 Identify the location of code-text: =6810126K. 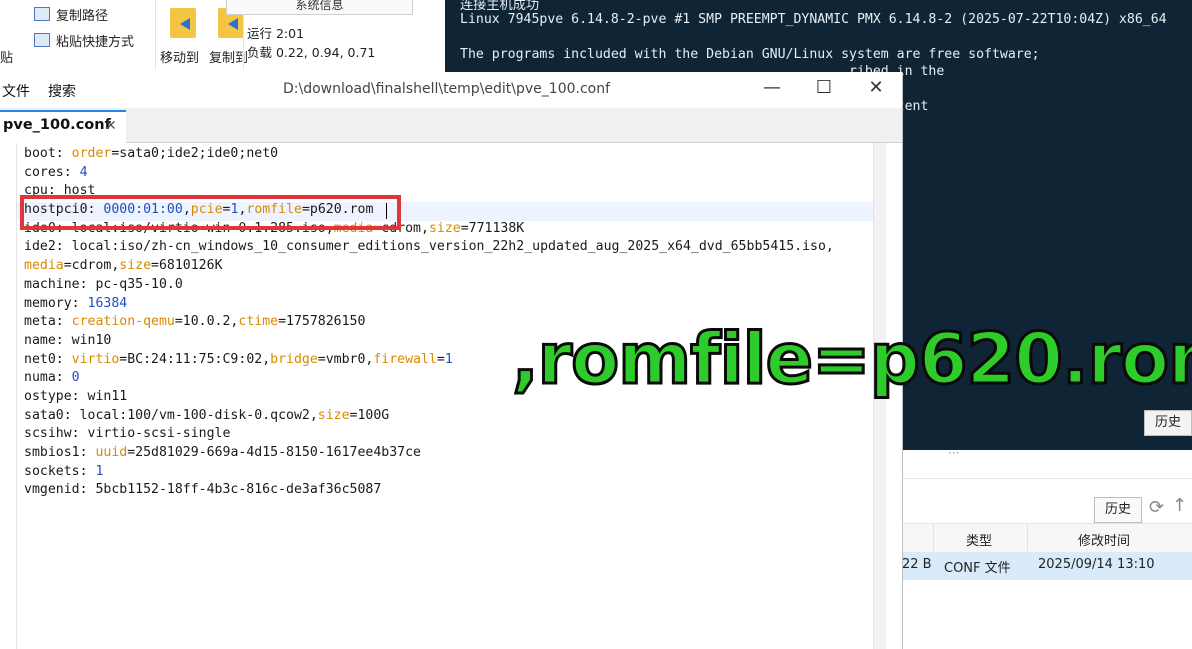
(187, 266).